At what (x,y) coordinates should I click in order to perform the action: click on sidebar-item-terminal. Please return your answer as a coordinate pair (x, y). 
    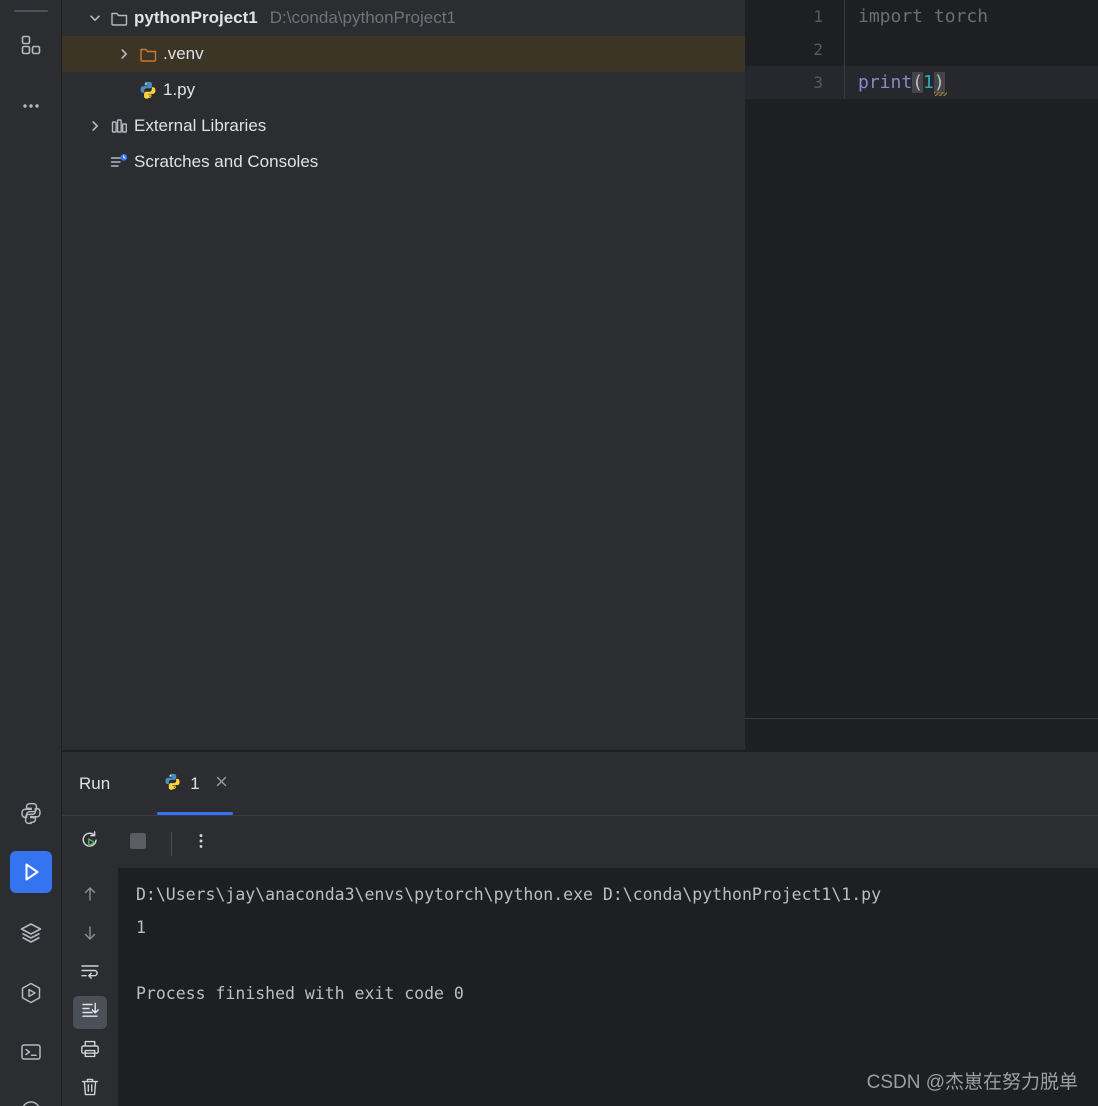
    Looking at the image, I should click on (31, 1052).